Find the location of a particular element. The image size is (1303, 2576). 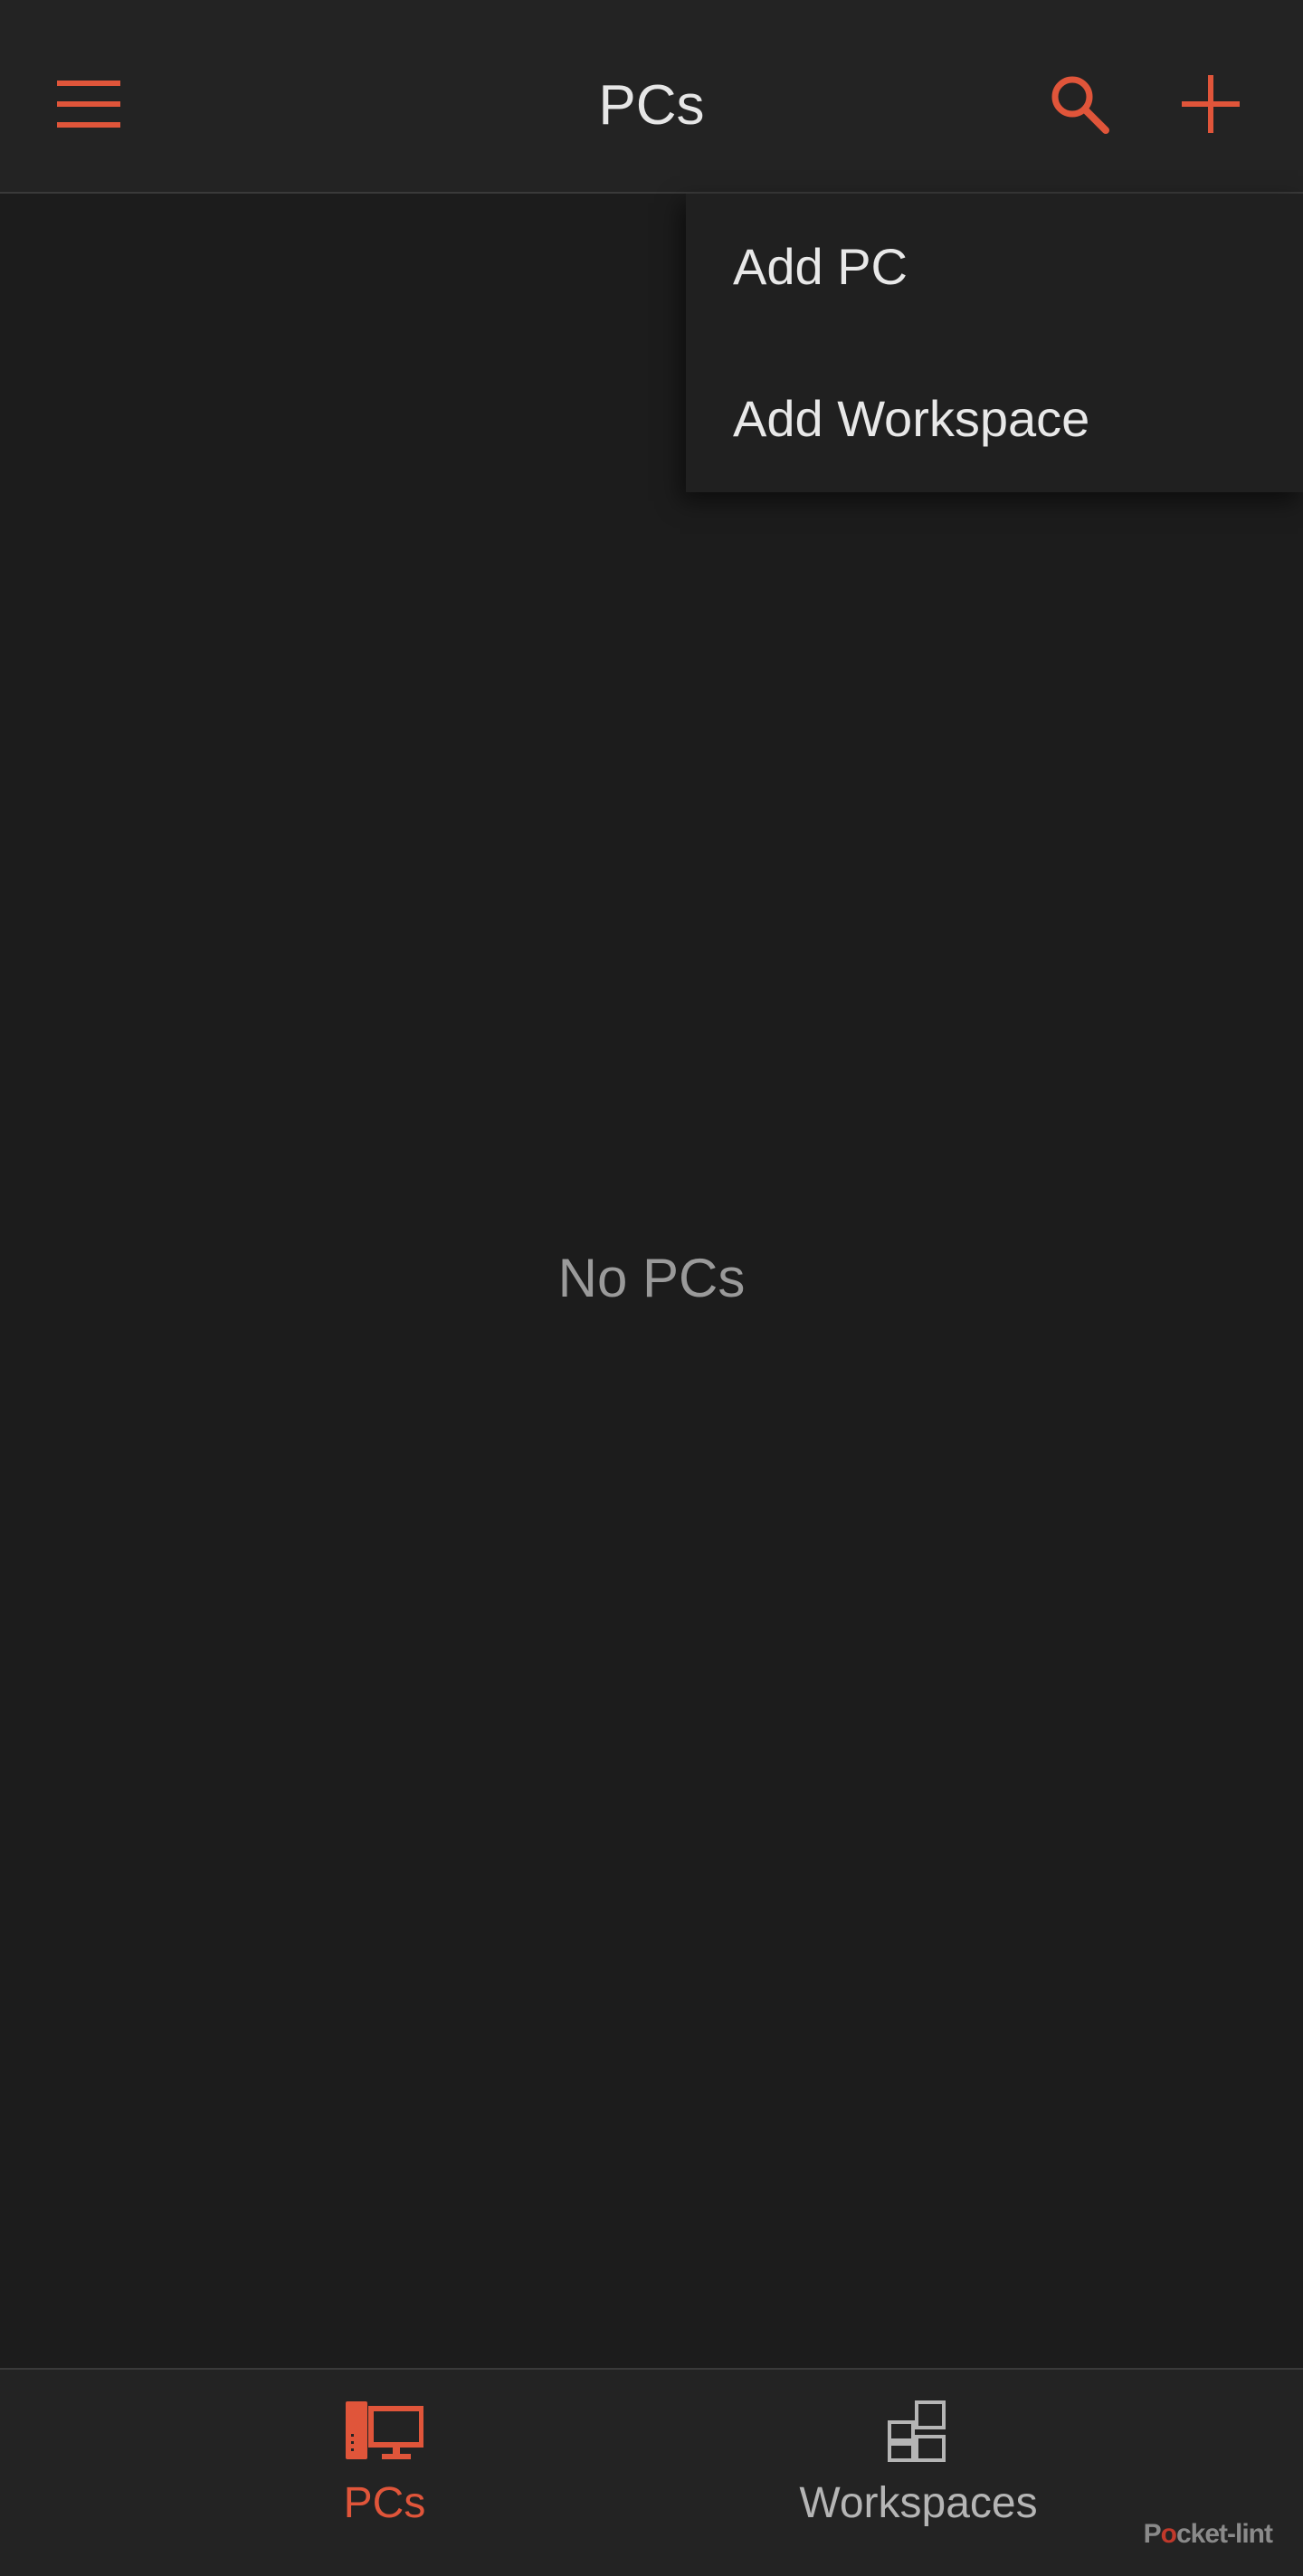

tab-workspaces-label: Workspaces is located at coordinates (918, 2503).